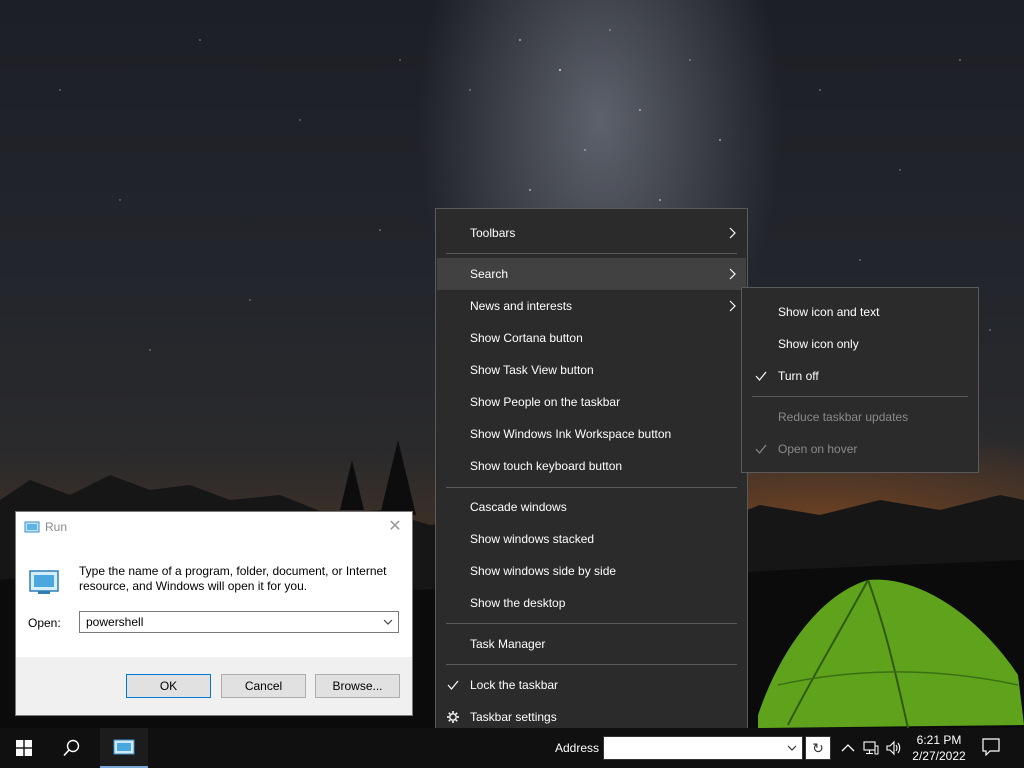 The image size is (1024, 768). What do you see at coordinates (891, 653) in the screenshot?
I see `green-tent` at bounding box center [891, 653].